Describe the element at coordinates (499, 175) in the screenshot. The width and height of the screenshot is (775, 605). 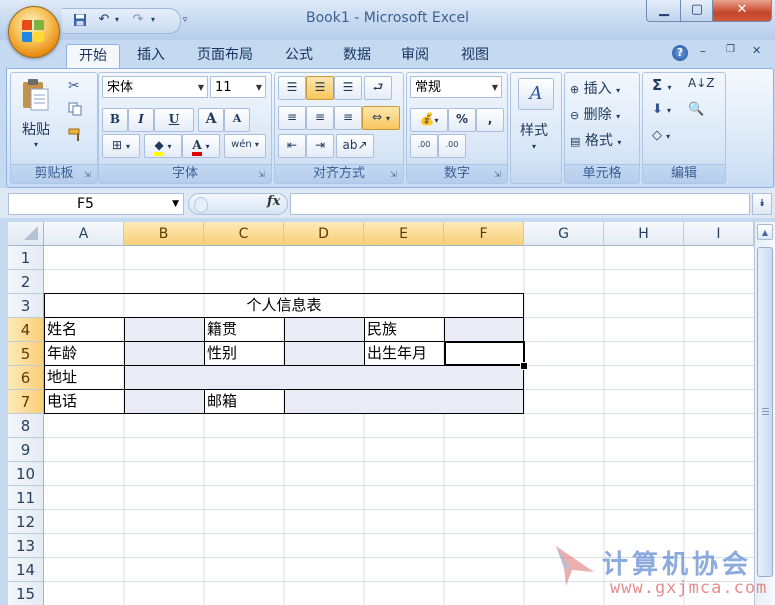
I see `number-launcher-icon: ⇲` at that location.